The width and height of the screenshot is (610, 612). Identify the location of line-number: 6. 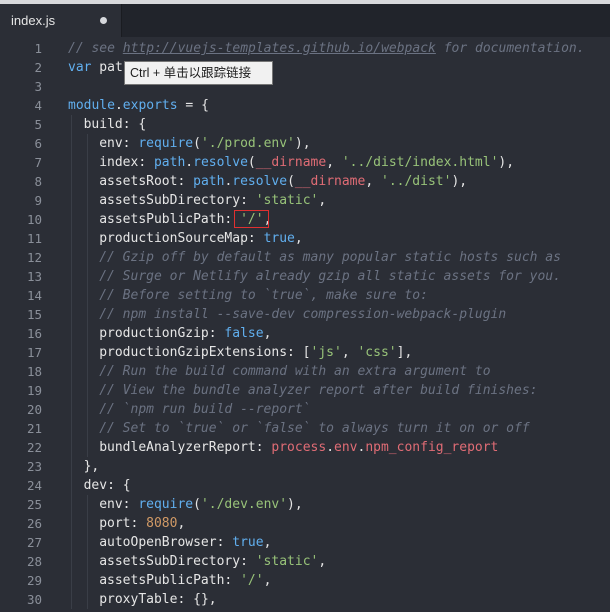
(38, 143).